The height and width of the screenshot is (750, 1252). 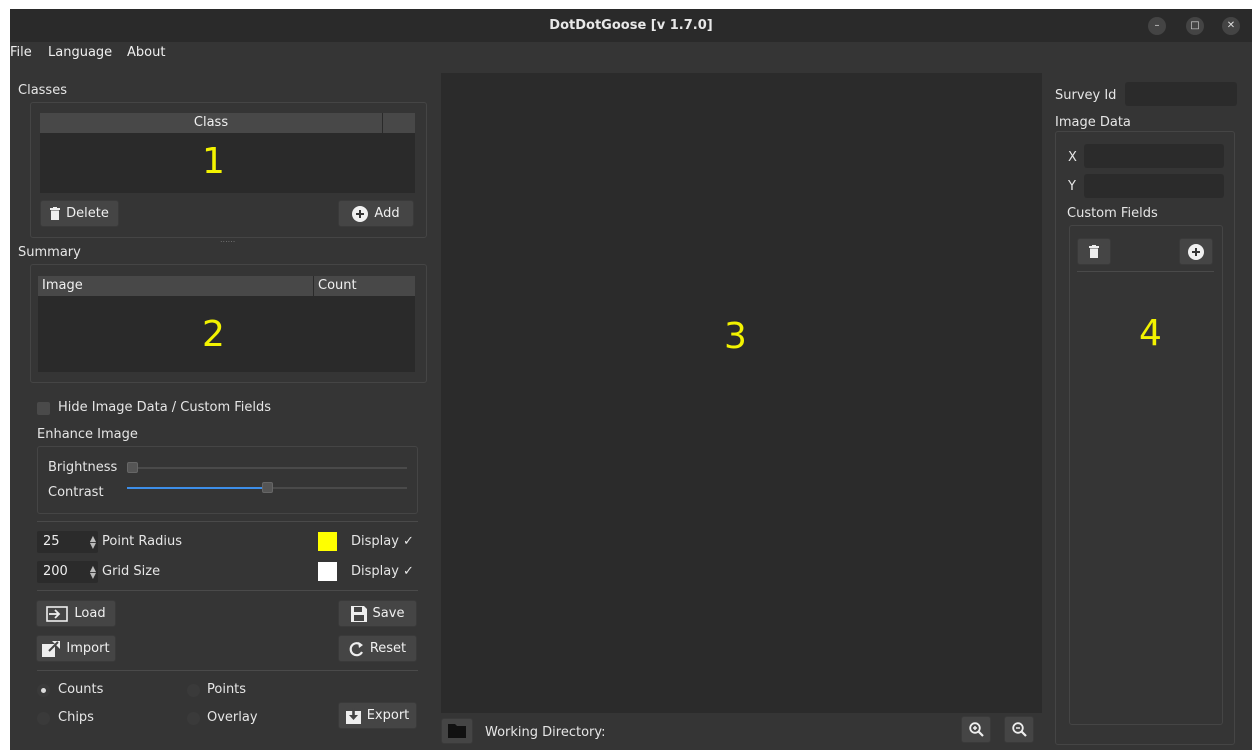 I want to click on point-display-toggle: Display ✓, so click(x=382, y=541).